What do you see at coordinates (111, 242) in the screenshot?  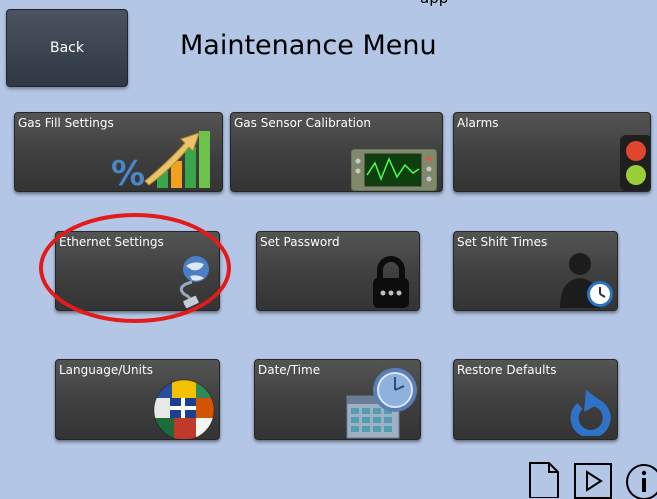 I see `tile-label: Ethernet Settings` at bounding box center [111, 242].